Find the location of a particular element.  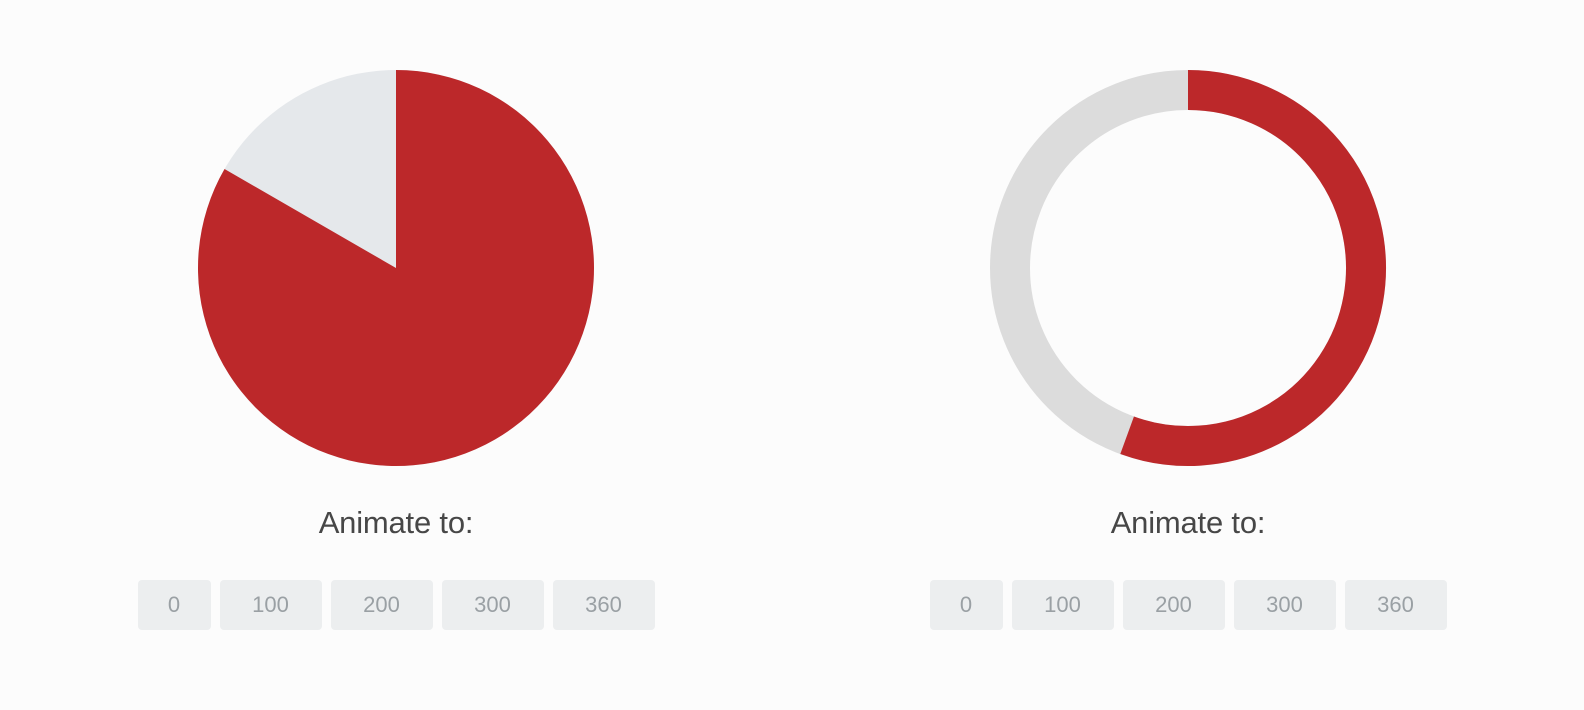

pie-caption: Animate to: is located at coordinates (396, 522).